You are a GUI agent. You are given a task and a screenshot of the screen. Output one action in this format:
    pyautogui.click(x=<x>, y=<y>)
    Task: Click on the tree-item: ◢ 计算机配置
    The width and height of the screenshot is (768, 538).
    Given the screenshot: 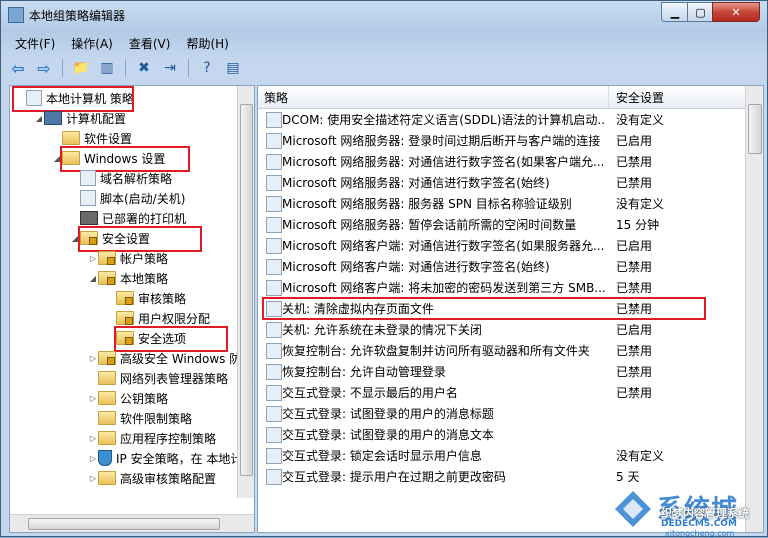 What is the action you would take?
    pyautogui.click(x=80, y=118)
    